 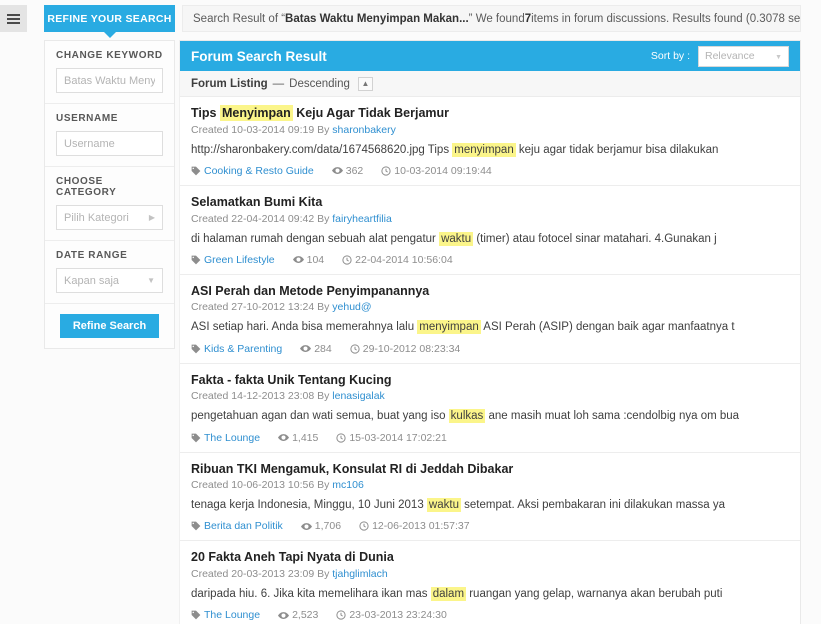 I want to click on result-author-link: mc106, so click(x=348, y=485).